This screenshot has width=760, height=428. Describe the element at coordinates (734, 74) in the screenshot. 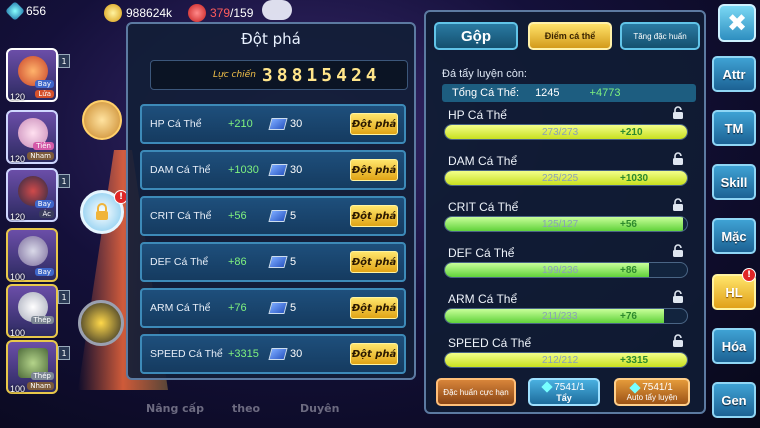

I see `nav-attr: Attr` at that location.